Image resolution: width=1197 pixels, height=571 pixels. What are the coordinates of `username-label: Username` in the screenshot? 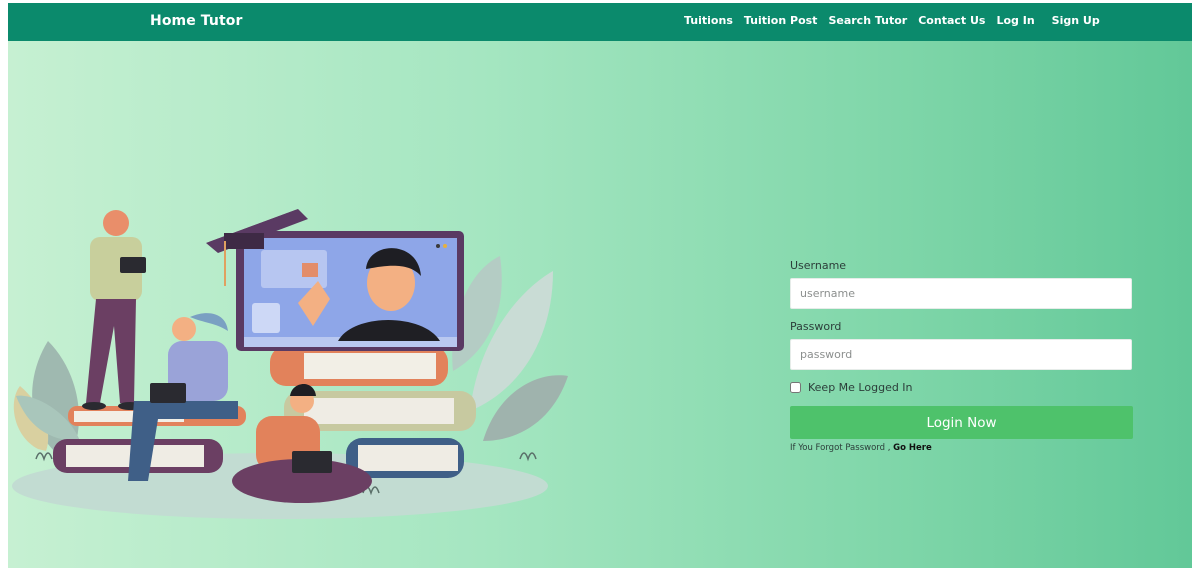 It's located at (818, 265).